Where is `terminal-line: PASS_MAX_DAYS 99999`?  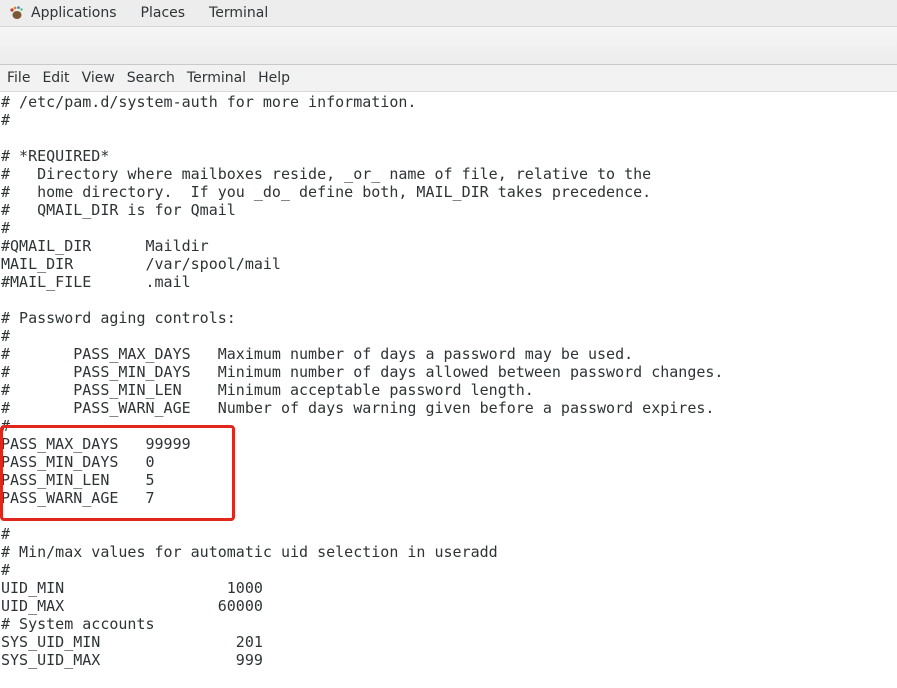 terminal-line: PASS_MAX_DAYS 99999 is located at coordinates (96, 444).